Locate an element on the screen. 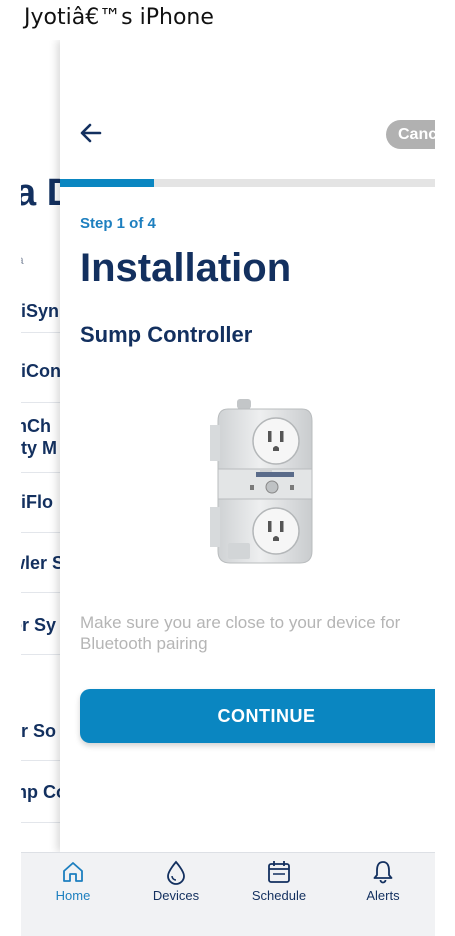  continue-button: CONTINUE is located at coordinates (257, 716).